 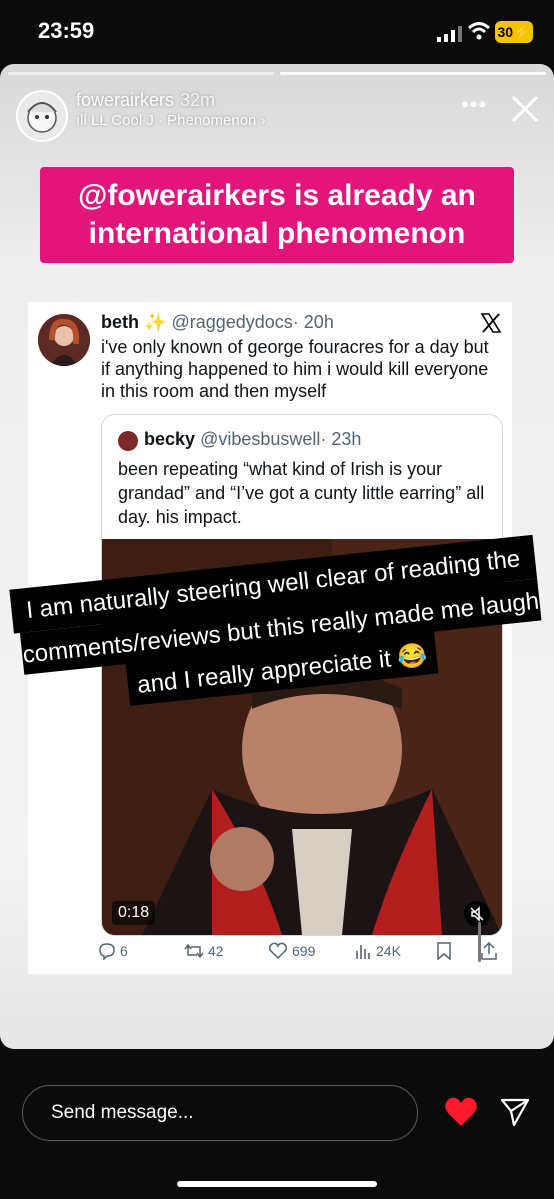 I want to click on tweet-author: beth ✨ @raggedydocs· 20h, so click(x=217, y=322).